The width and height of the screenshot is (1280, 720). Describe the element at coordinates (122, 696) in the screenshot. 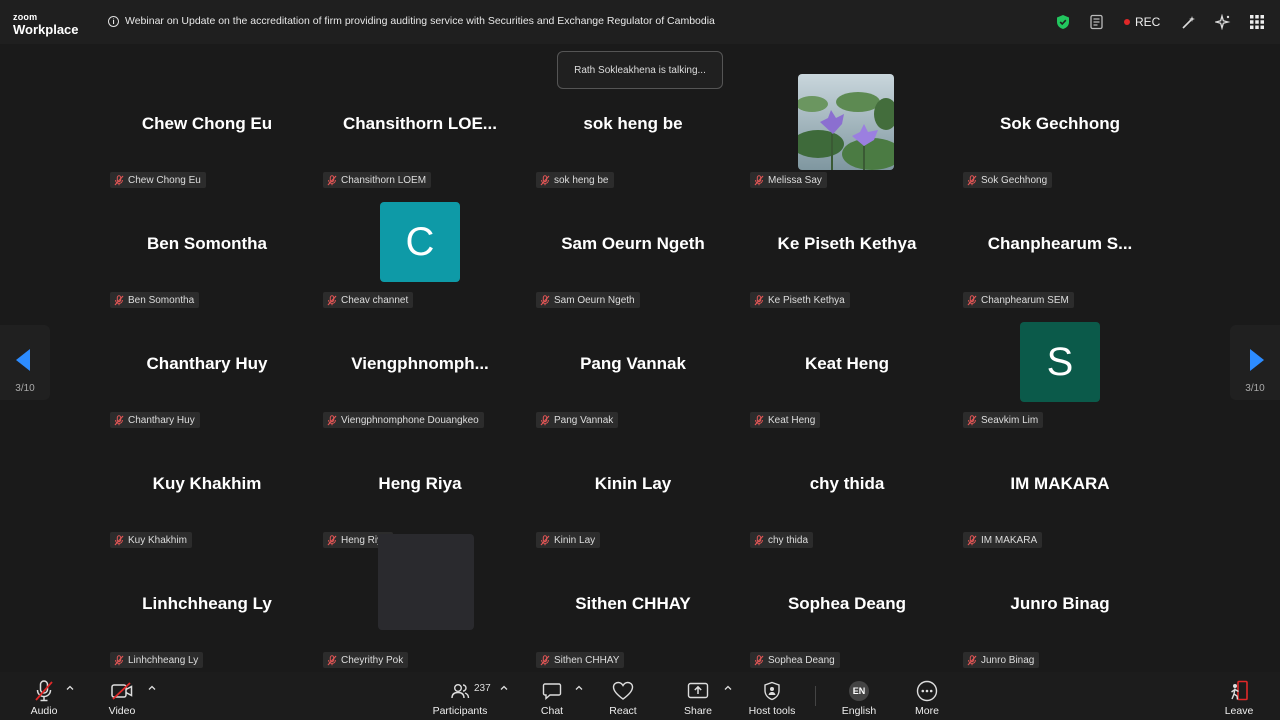

I see `video-button: Video` at that location.